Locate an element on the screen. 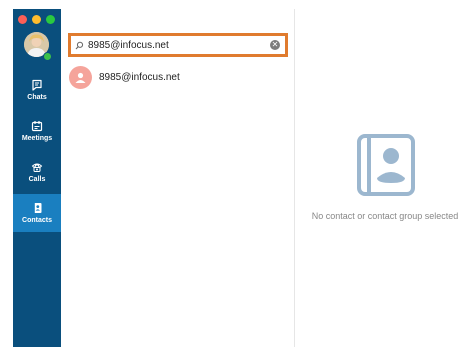 Image resolution: width=475 pixels, height=347 pixels. presence-status-icon is located at coordinates (47, 56).